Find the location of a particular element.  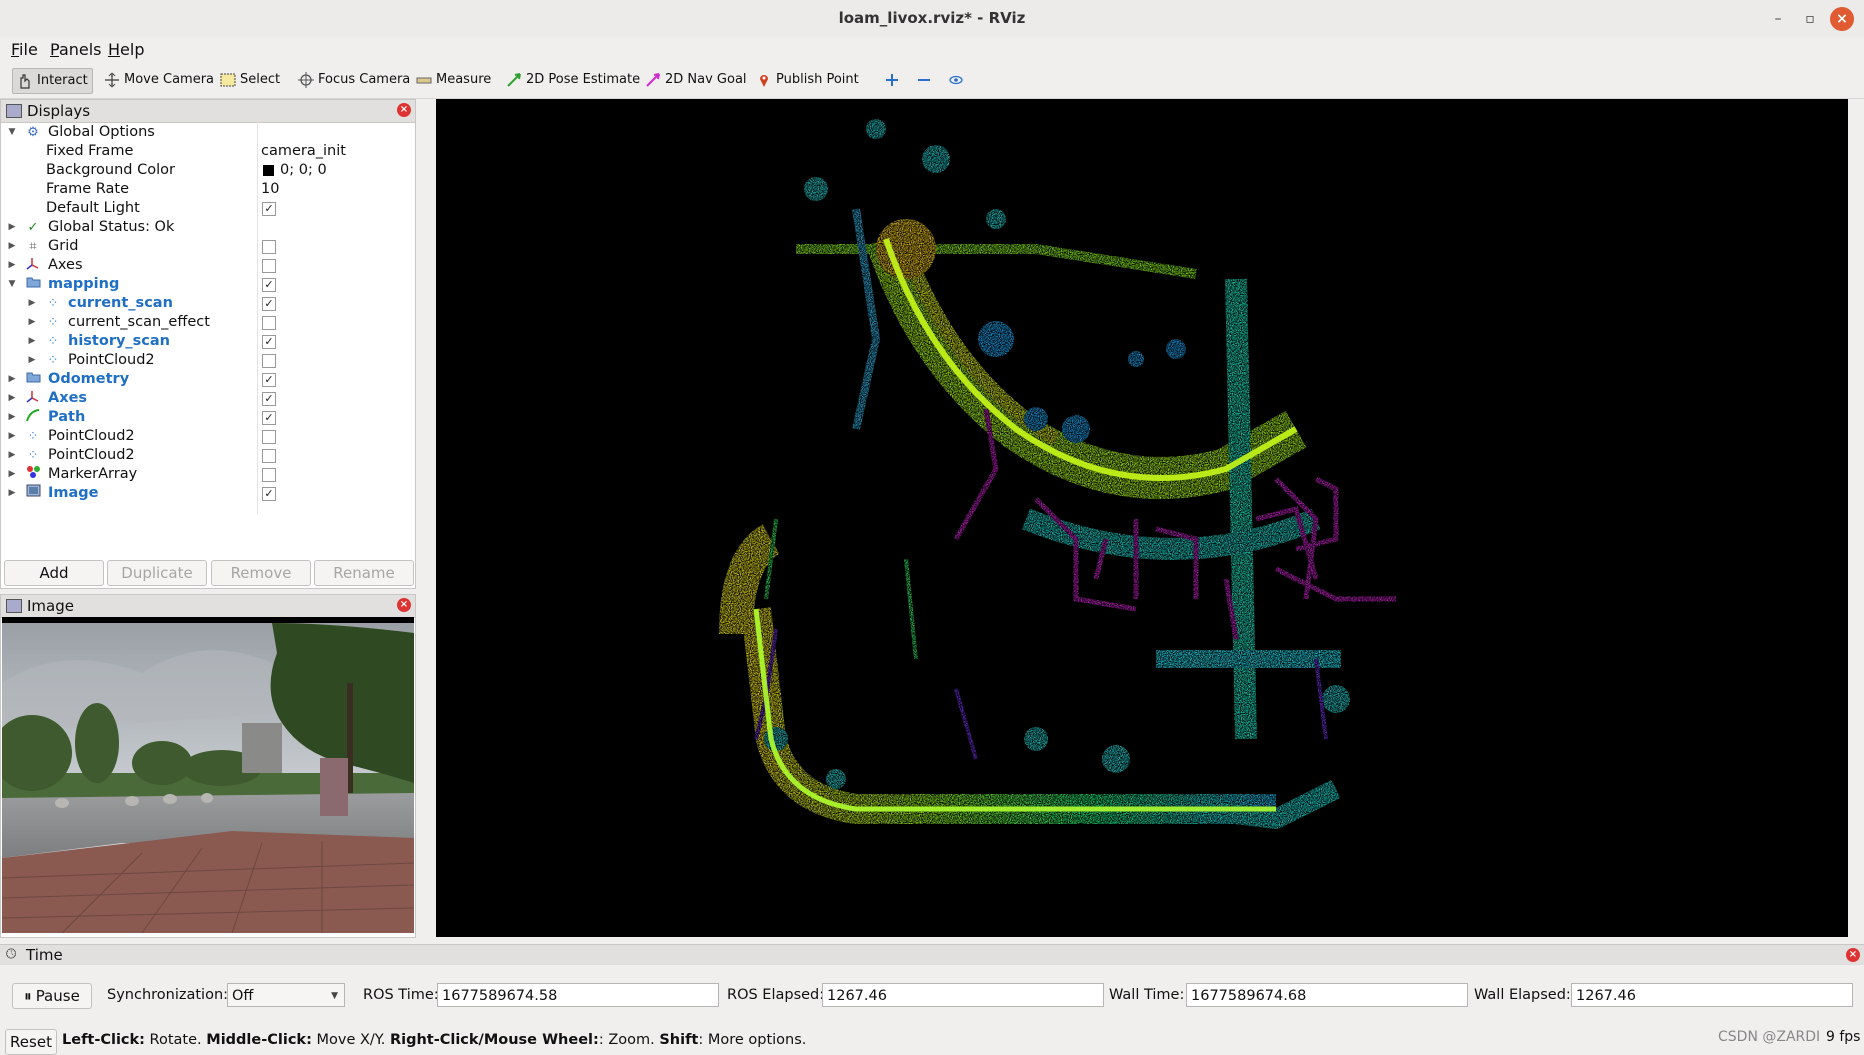

focus-camera-tool: Focus Camera is located at coordinates (354, 80).